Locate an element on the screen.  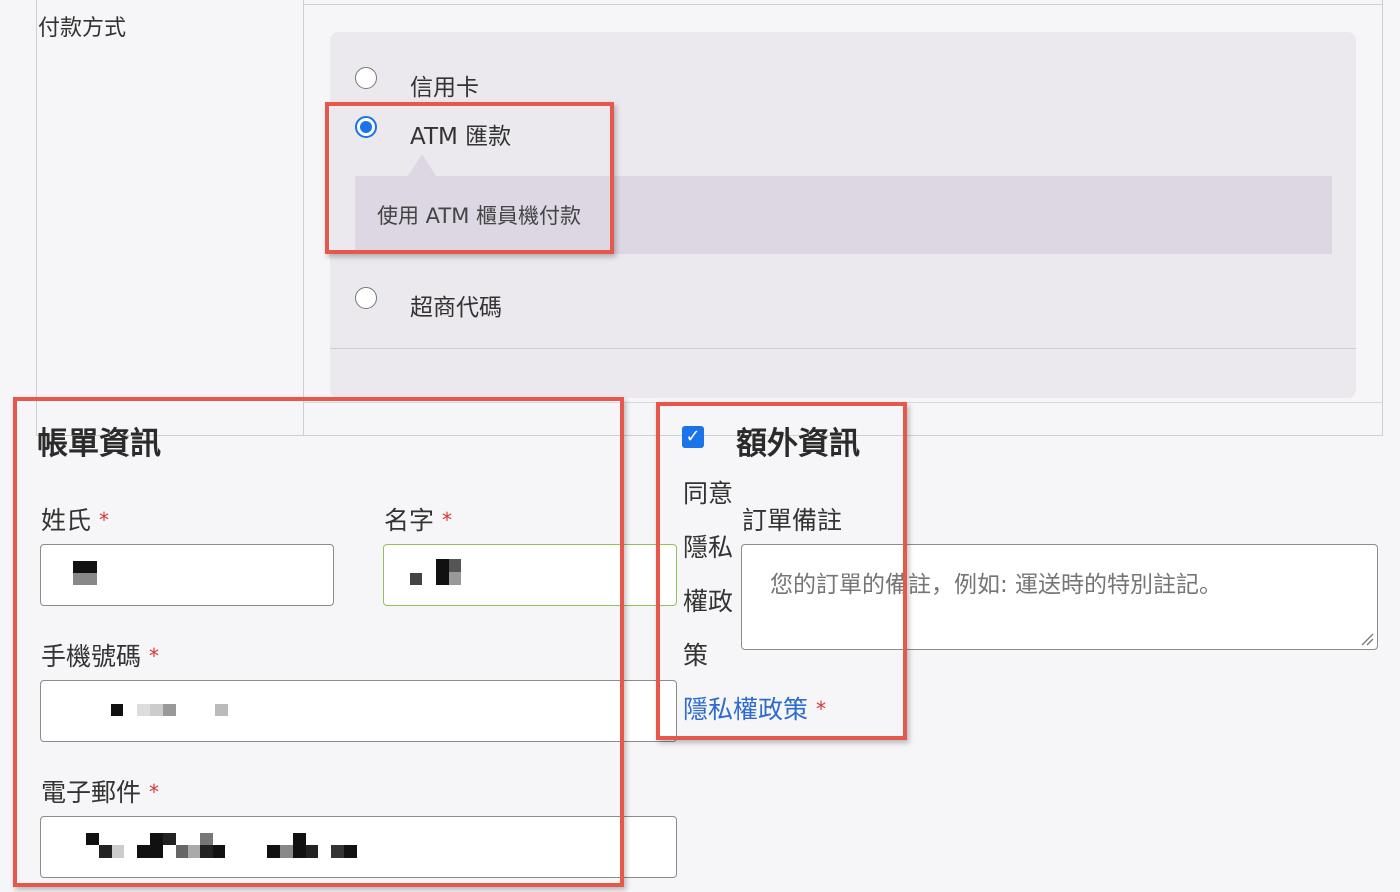
radio-credit-card is located at coordinates (366, 78).